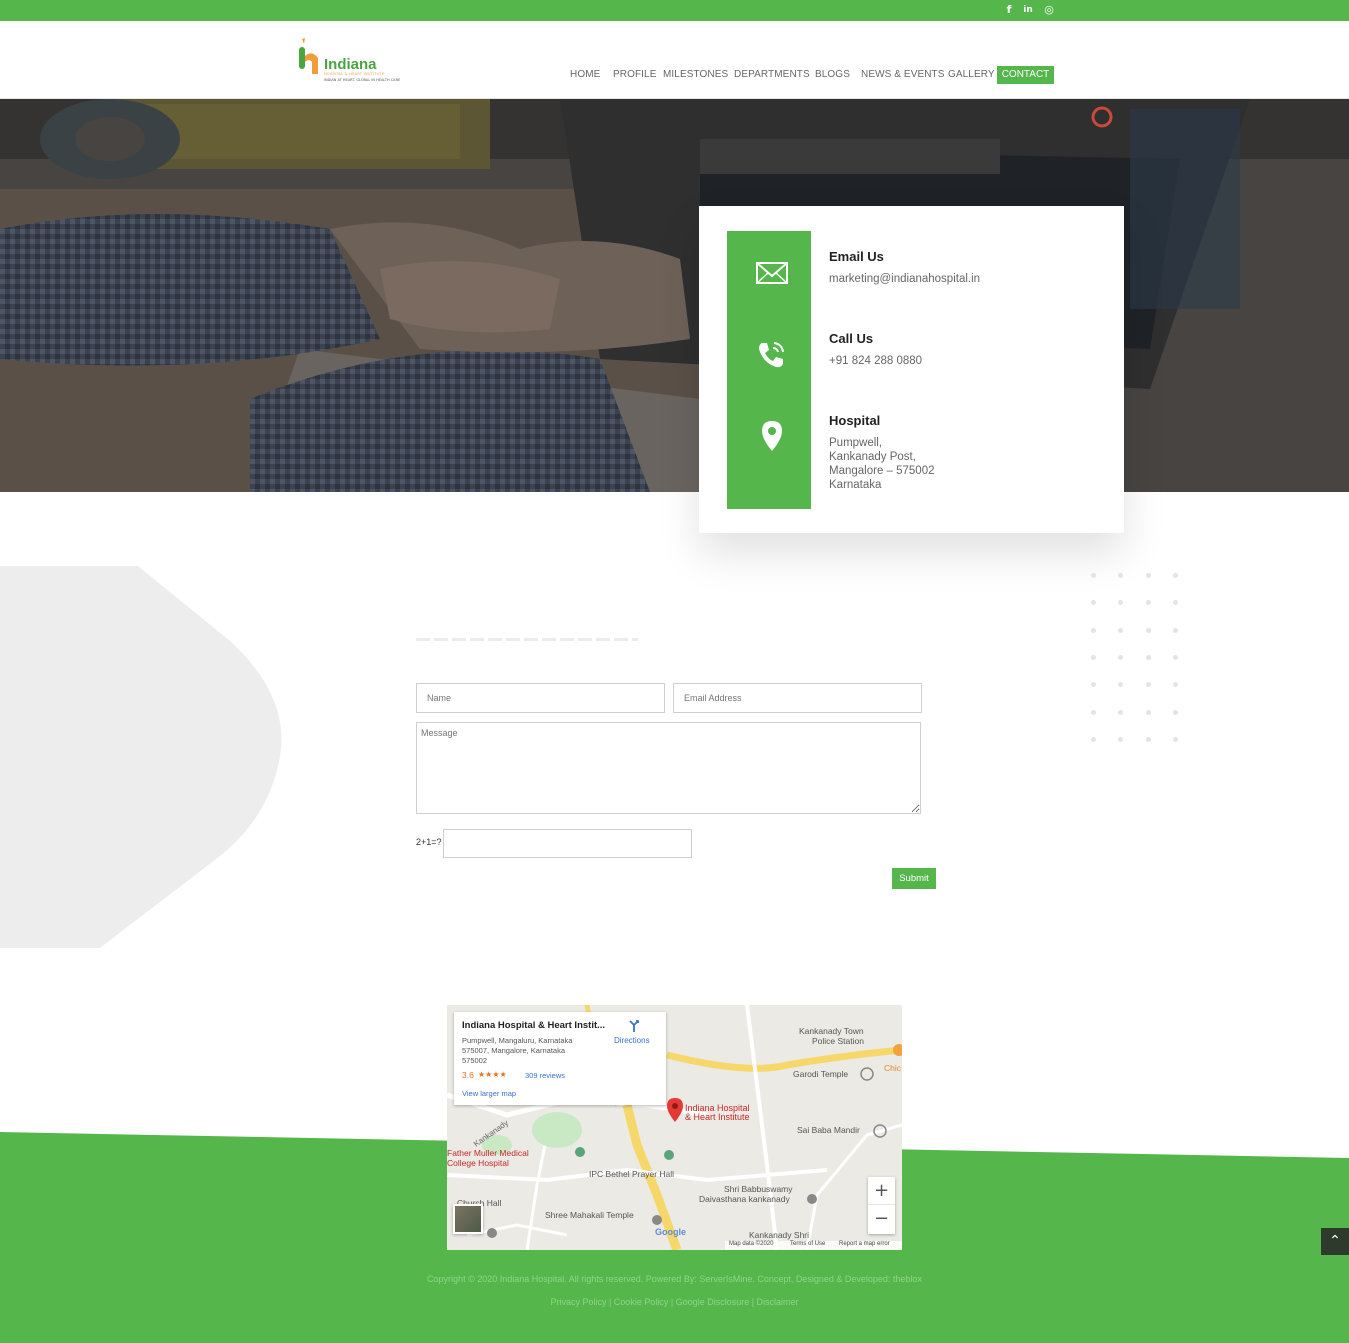  What do you see at coordinates (856, 256) in the screenshot?
I see `email-title: Email Us` at bounding box center [856, 256].